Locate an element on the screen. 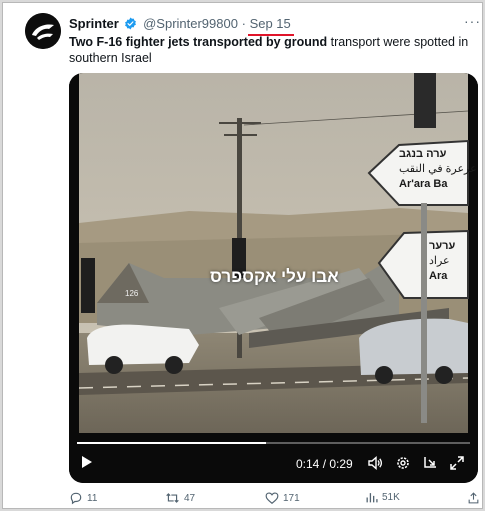 This screenshot has width=485, height=511. share-button is located at coordinates (473, 498).